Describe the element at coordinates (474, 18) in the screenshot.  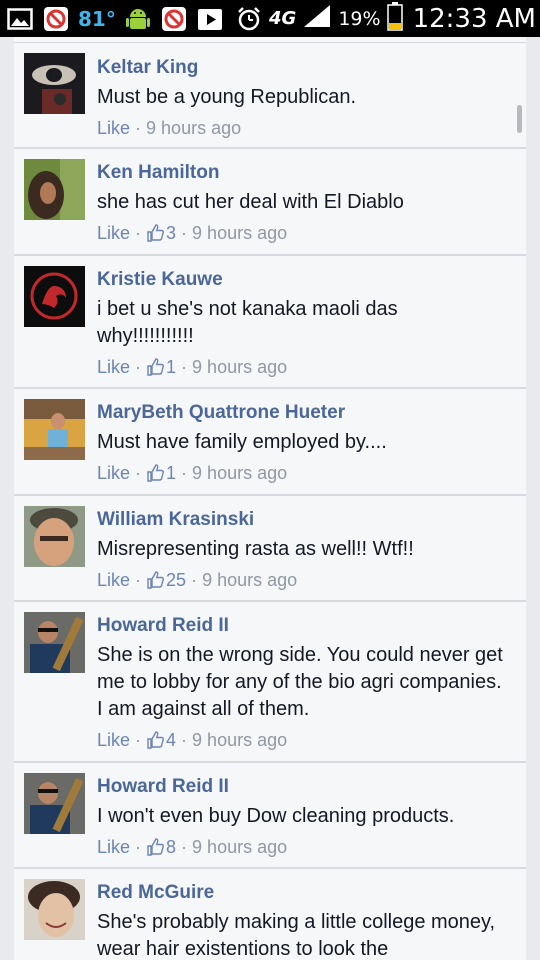
I see `clock-text: 12:33 AM` at that location.